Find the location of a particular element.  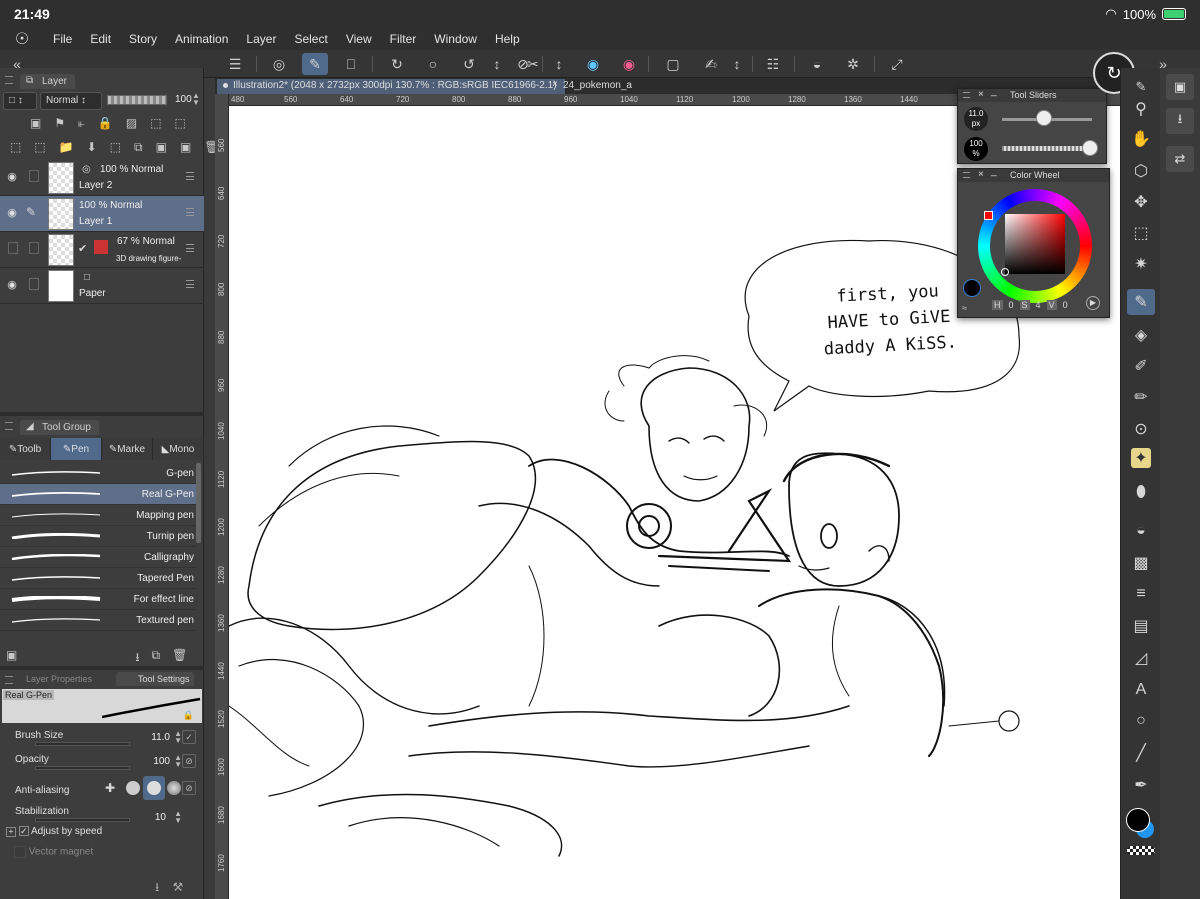

menu-window: Window is located at coordinates (455, 39).